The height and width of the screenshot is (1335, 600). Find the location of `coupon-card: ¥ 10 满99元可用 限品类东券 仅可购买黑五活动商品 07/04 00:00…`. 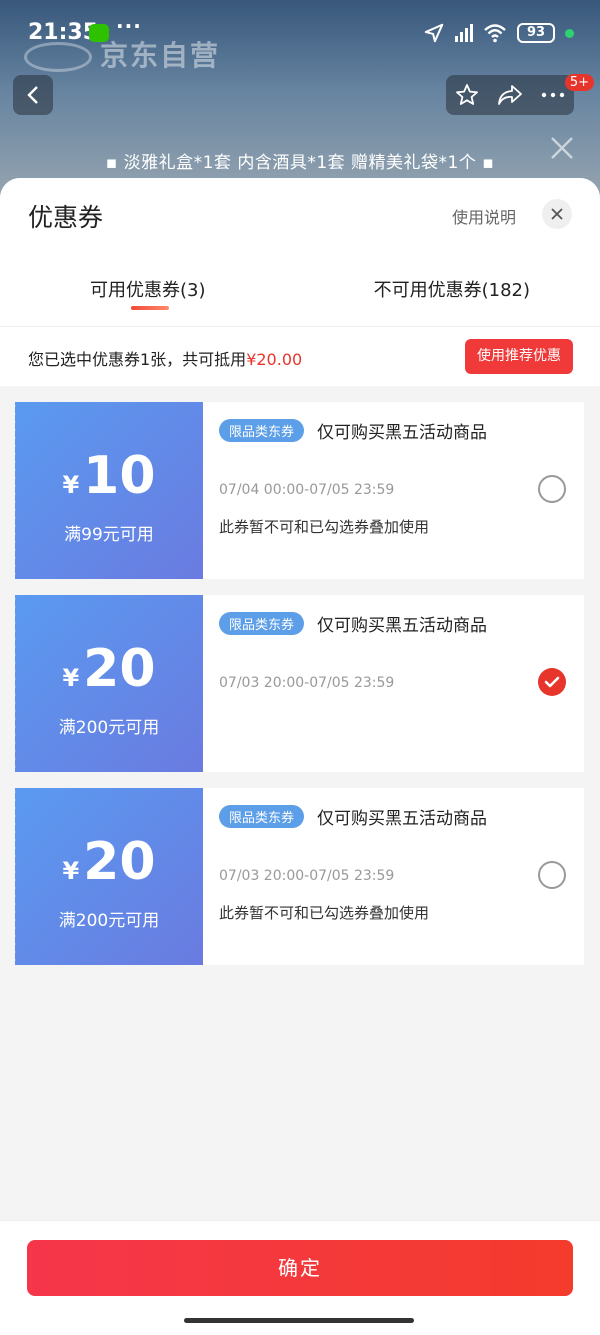

coupon-card: ¥ 10 满99元可用 限品类东券 仅可购买黑五活动商品 07/04 00:00… is located at coordinates (298, 490).